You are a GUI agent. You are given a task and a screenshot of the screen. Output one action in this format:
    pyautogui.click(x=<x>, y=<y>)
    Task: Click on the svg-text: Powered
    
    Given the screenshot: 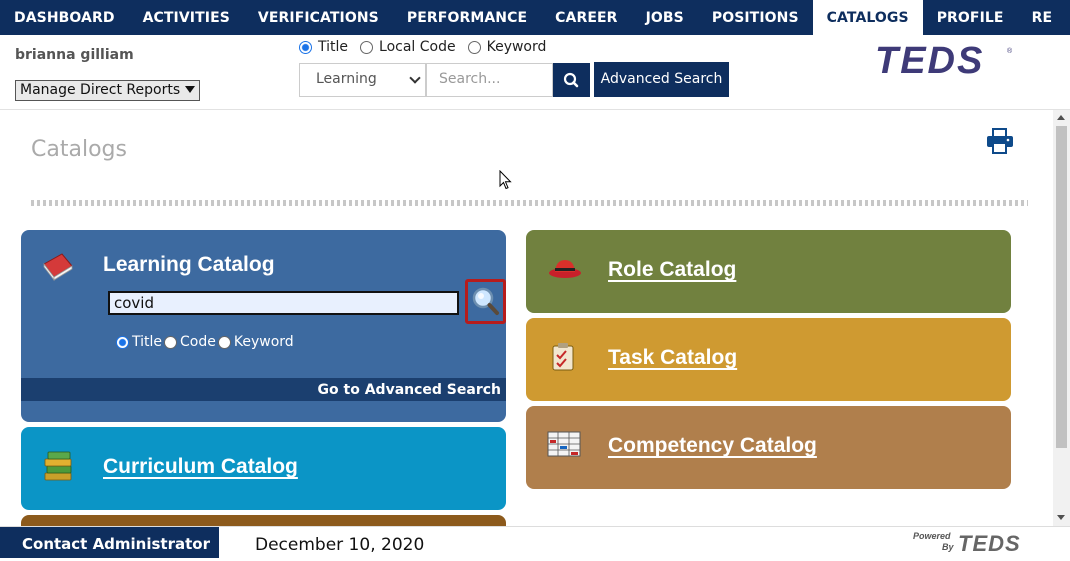 What is the action you would take?
    pyautogui.click(x=932, y=536)
    